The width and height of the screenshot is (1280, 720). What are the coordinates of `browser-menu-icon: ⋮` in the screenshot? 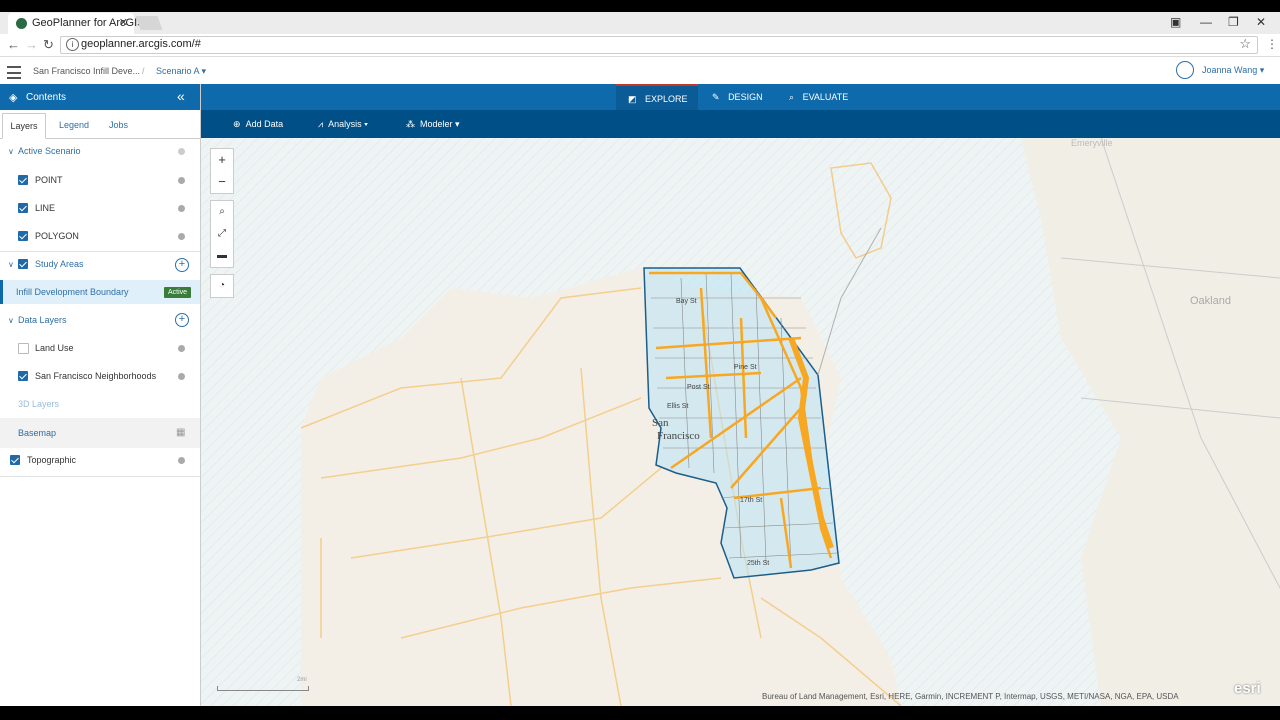 It's located at (1272, 44).